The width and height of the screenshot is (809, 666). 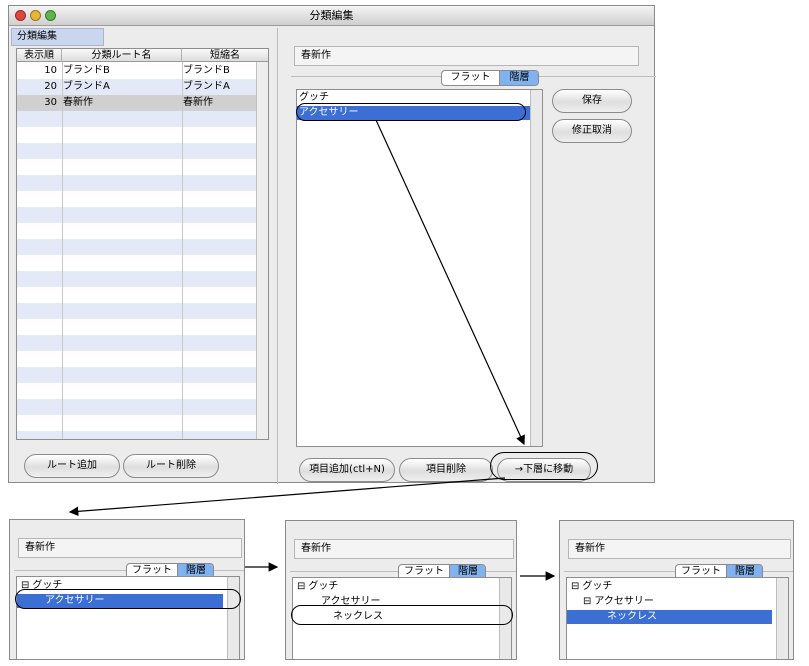 I want to click on step-panel: 春新作 フラット 階層 ⊟ グッチ アクセサリー ネックレス, so click(x=401, y=590).